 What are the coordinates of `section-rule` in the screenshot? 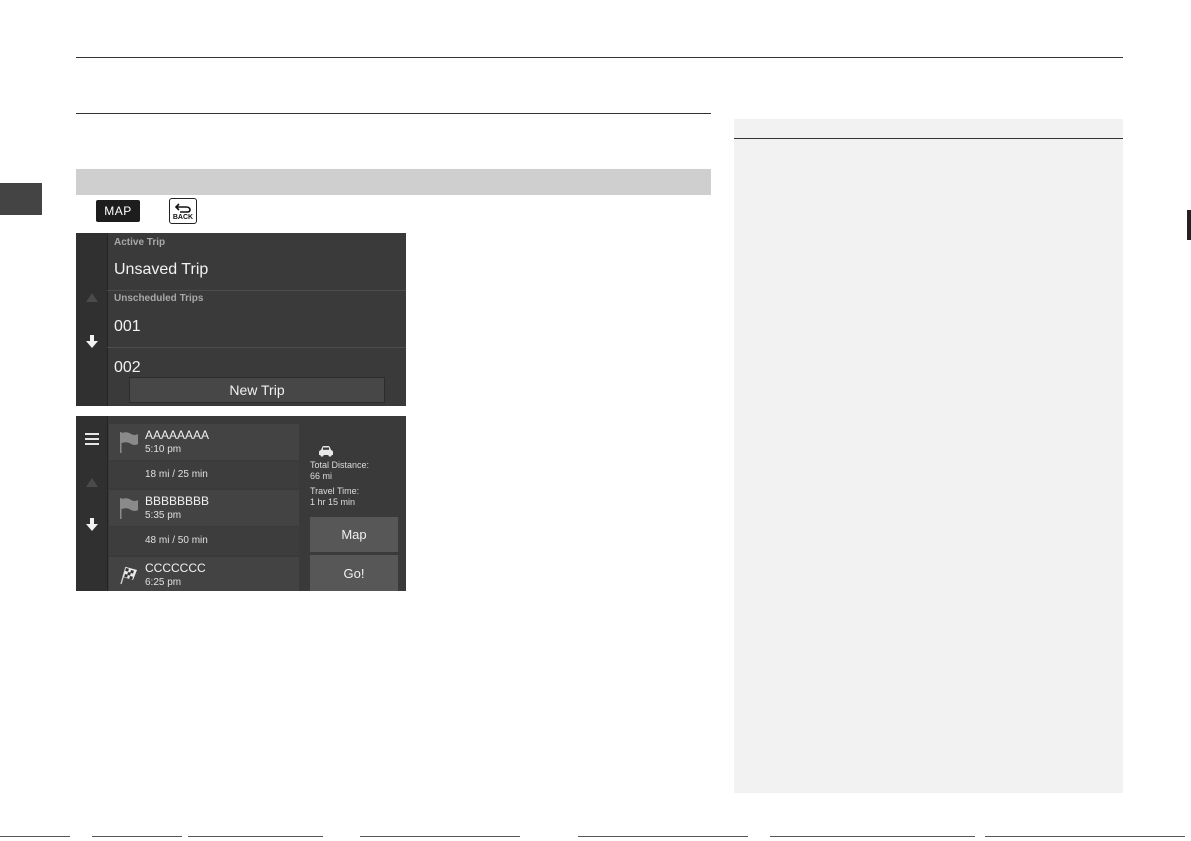 It's located at (393, 113).